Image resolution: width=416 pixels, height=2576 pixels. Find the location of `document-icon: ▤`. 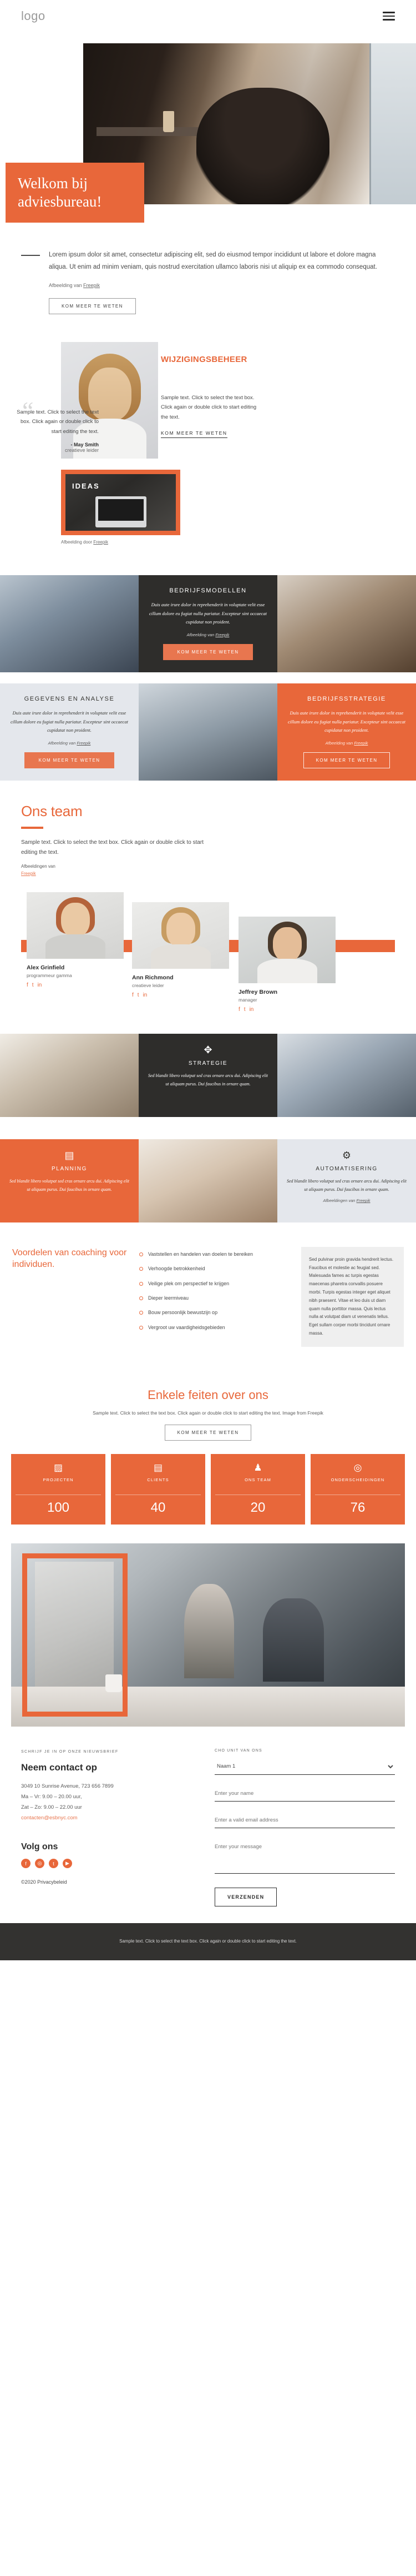

document-icon: ▤ is located at coordinates (158, 1467).